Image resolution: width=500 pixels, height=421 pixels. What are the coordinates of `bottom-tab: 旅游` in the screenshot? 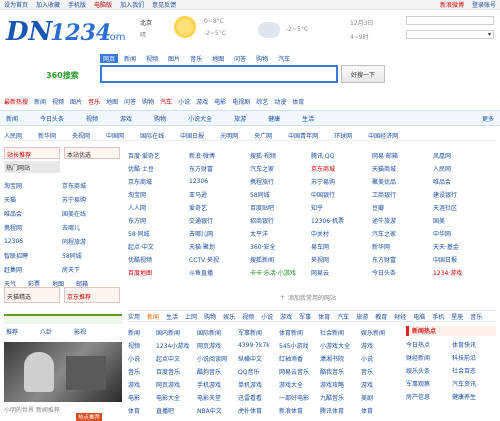 It's located at (362, 316).